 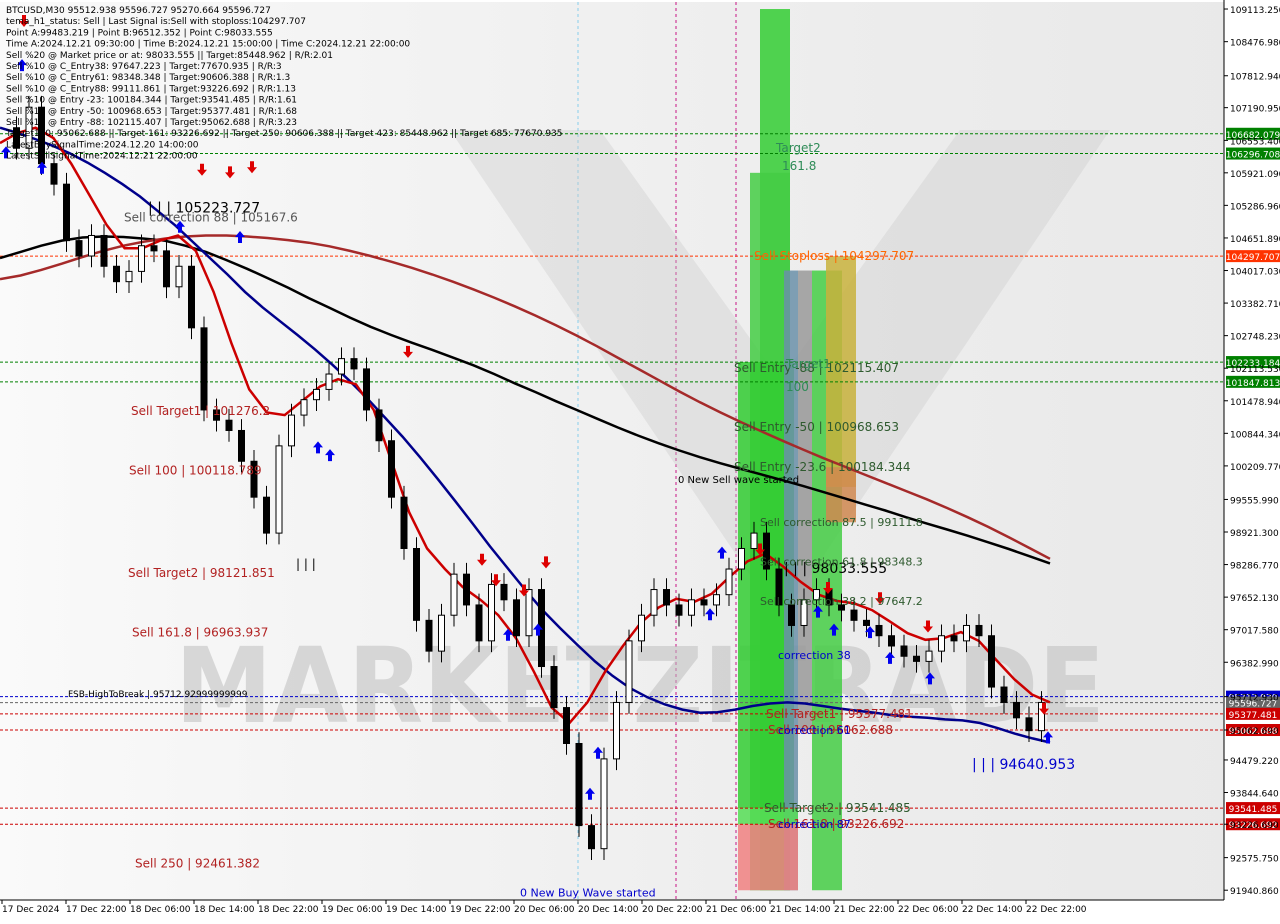 I want to click on y-tick-label: 98921.300, so click(x=1254, y=534).